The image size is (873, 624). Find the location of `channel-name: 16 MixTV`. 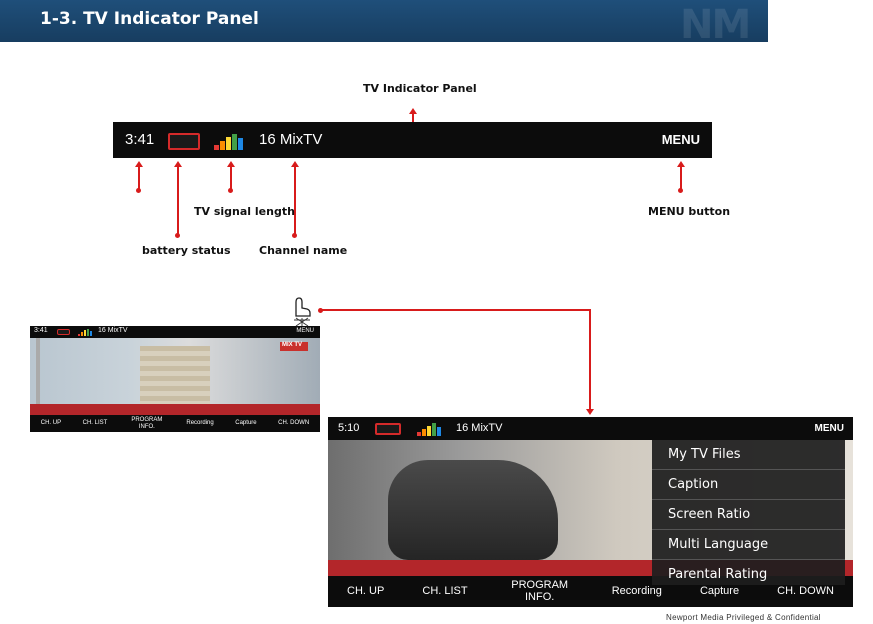

channel-name: 16 MixTV is located at coordinates (291, 139).